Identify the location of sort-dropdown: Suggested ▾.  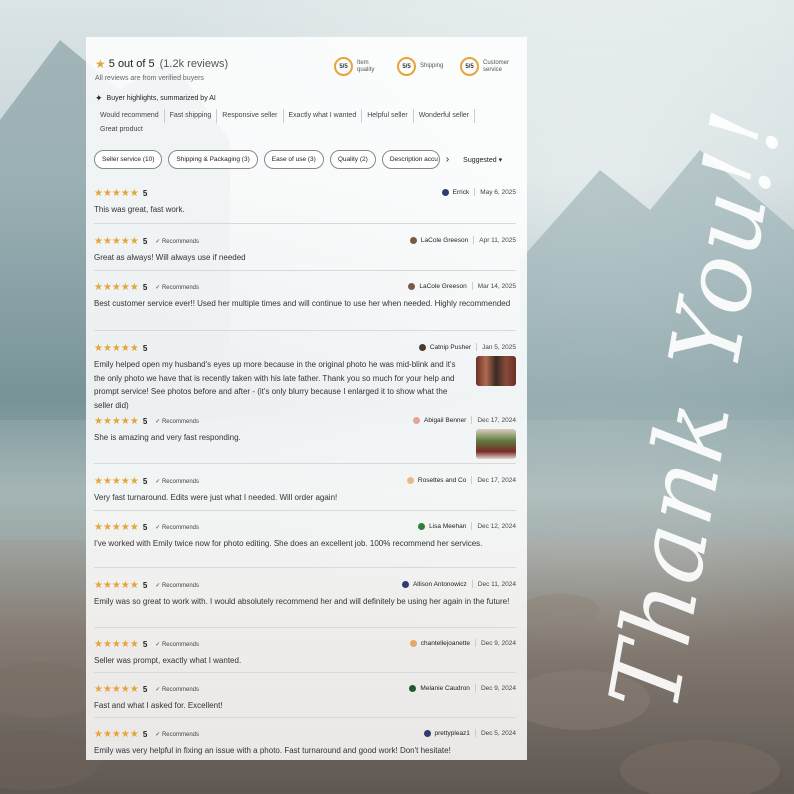
(482, 160).